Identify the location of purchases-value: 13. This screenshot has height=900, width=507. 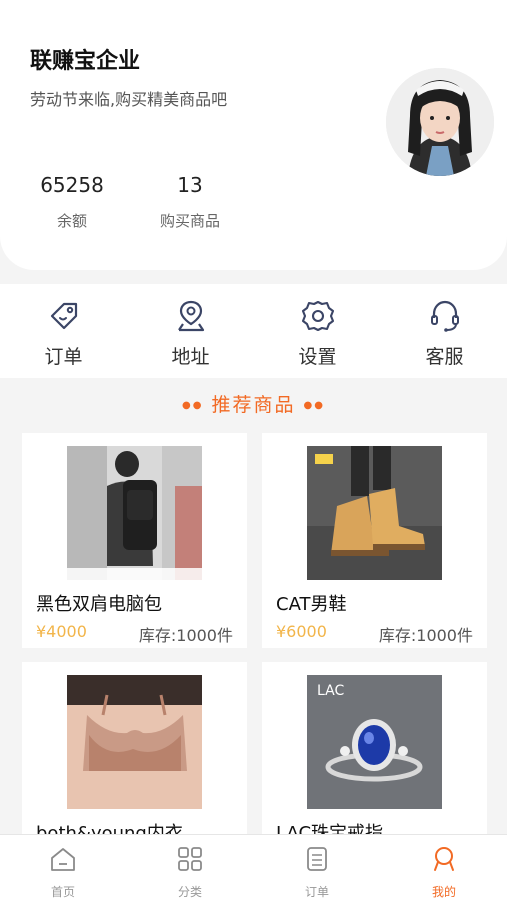
(190, 185).